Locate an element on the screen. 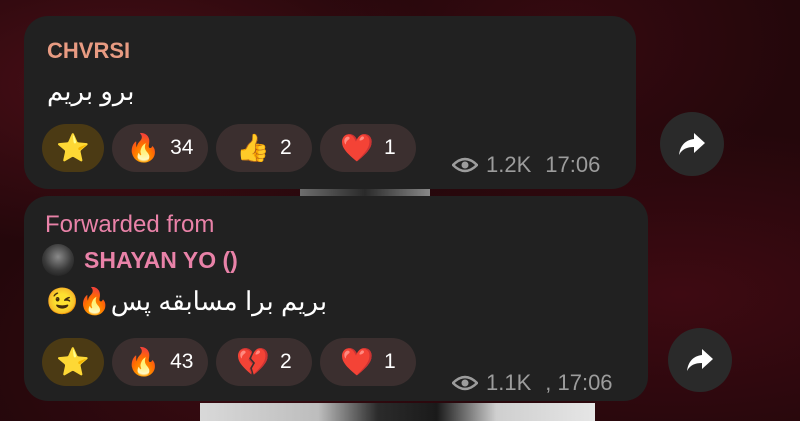 This screenshot has height=421, width=800. reaction-fire-button: 🔥 43 is located at coordinates (160, 362).